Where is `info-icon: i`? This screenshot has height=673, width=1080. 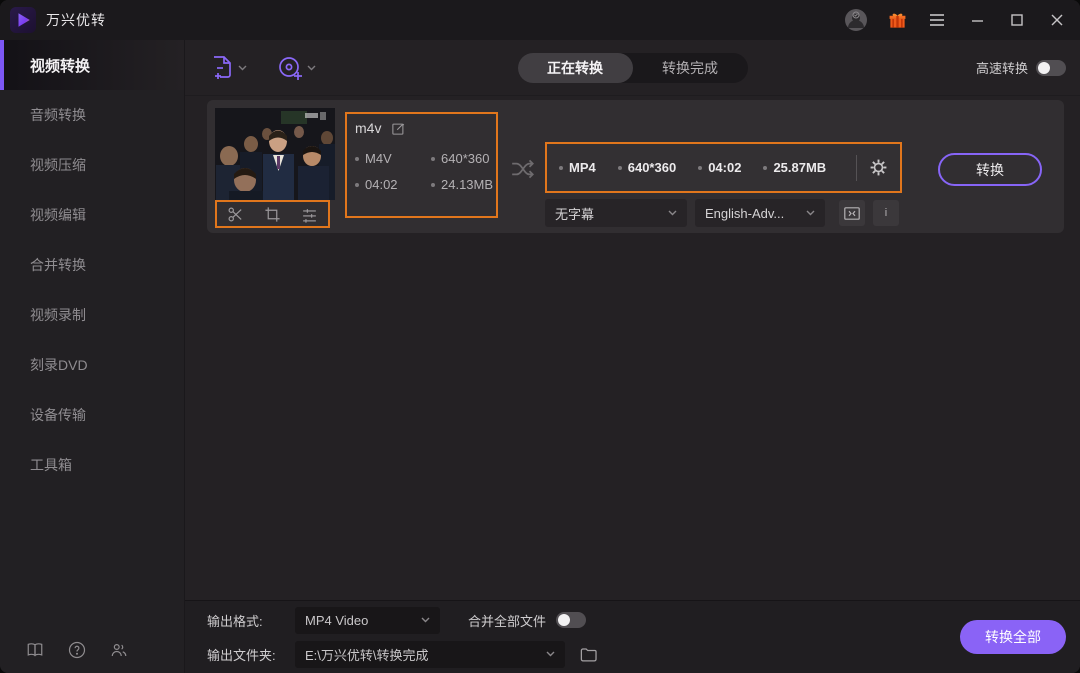
info-icon: i is located at coordinates (886, 213).